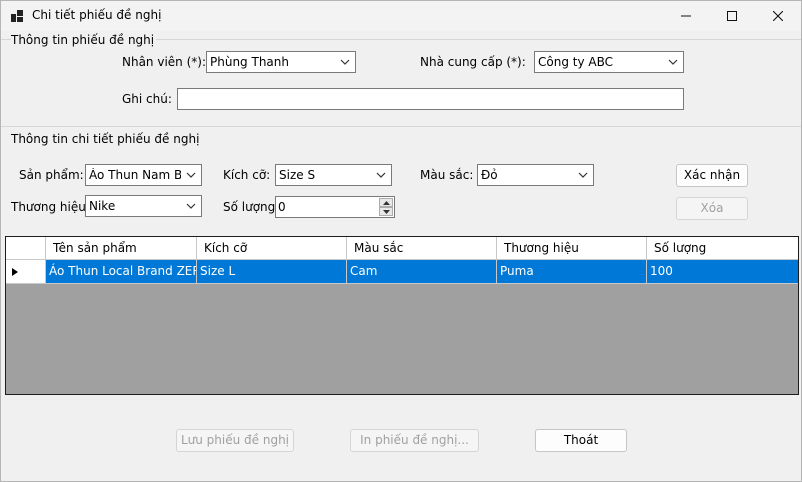 The height and width of the screenshot is (482, 802). What do you see at coordinates (17, 16) in the screenshot?
I see `window-app-icon` at bounding box center [17, 16].